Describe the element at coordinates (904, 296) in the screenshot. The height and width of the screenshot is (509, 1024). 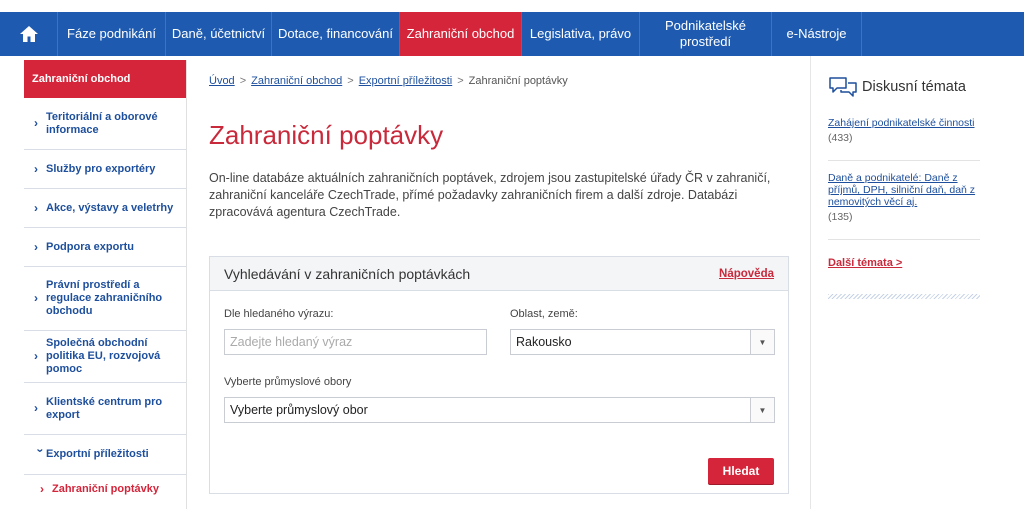
I see `hatched-divider` at that location.